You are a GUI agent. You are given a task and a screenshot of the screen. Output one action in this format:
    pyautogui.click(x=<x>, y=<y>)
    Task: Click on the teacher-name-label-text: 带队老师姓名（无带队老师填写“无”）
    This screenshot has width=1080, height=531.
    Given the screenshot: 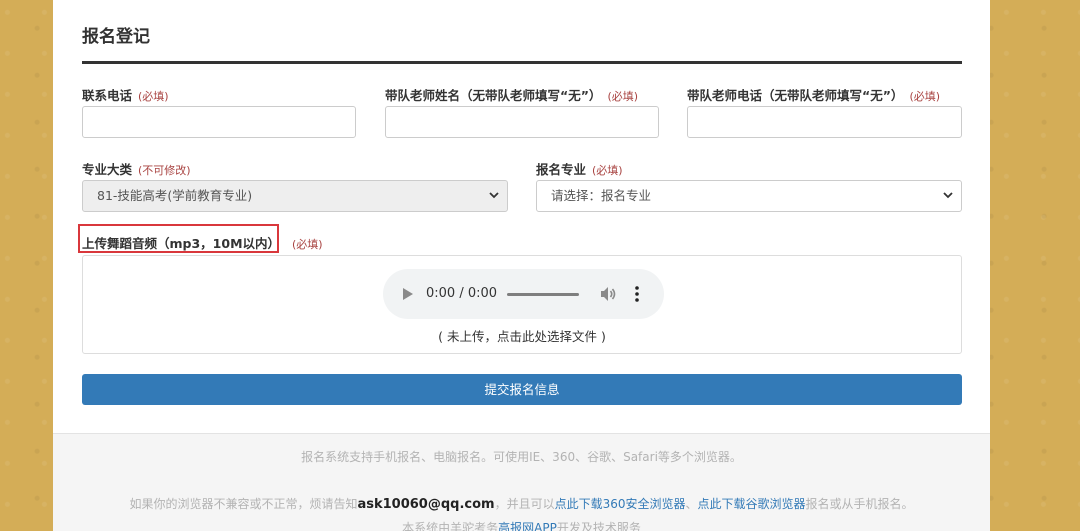 What is the action you would take?
    pyautogui.click(x=493, y=95)
    